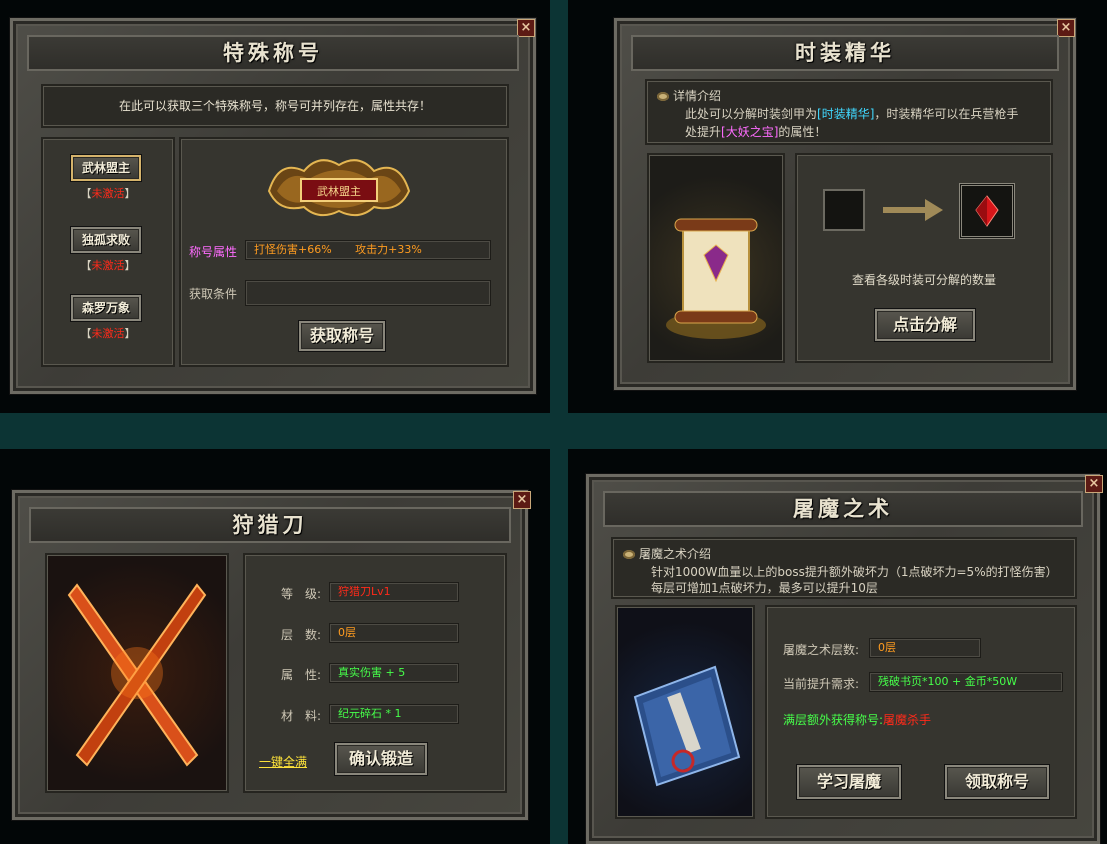  I want to click on cond-field, so click(368, 293).